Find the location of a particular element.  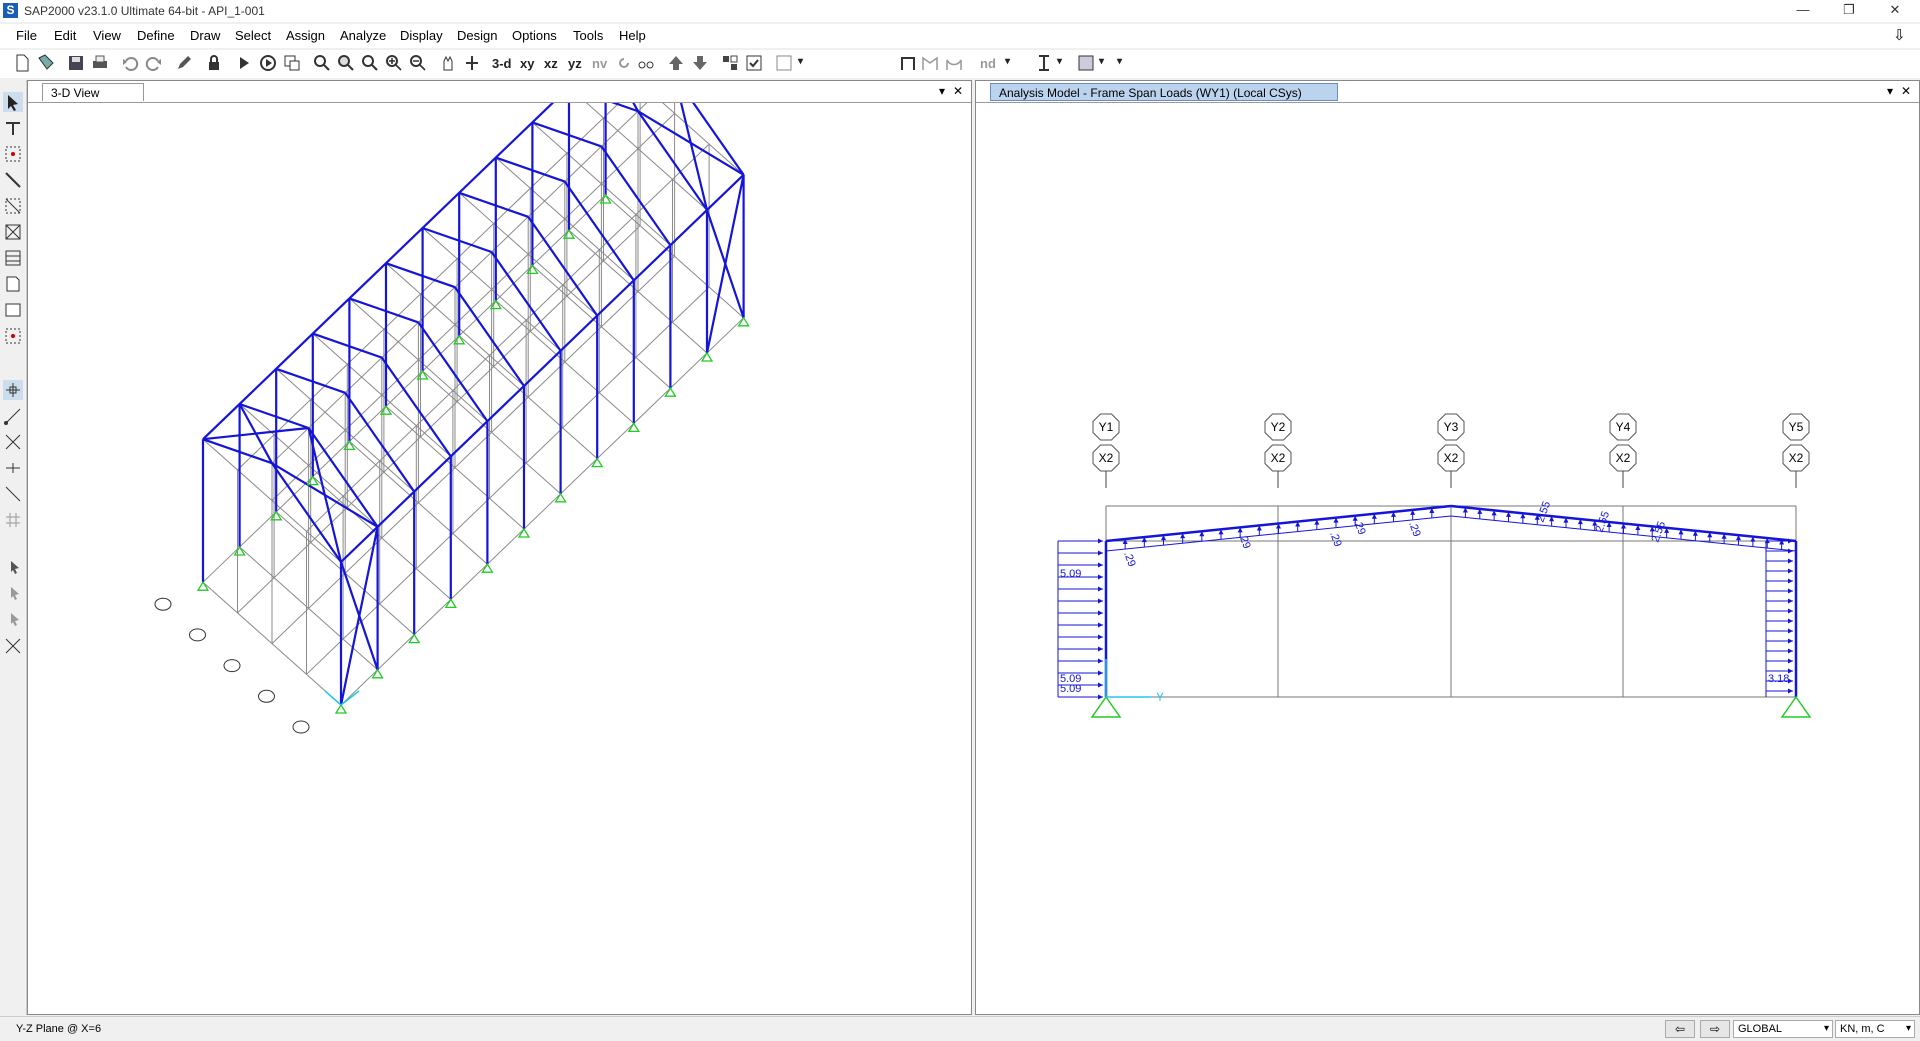

toolbar-dropdown-chevron-icon-2: ▾ is located at coordinates (1007, 61).